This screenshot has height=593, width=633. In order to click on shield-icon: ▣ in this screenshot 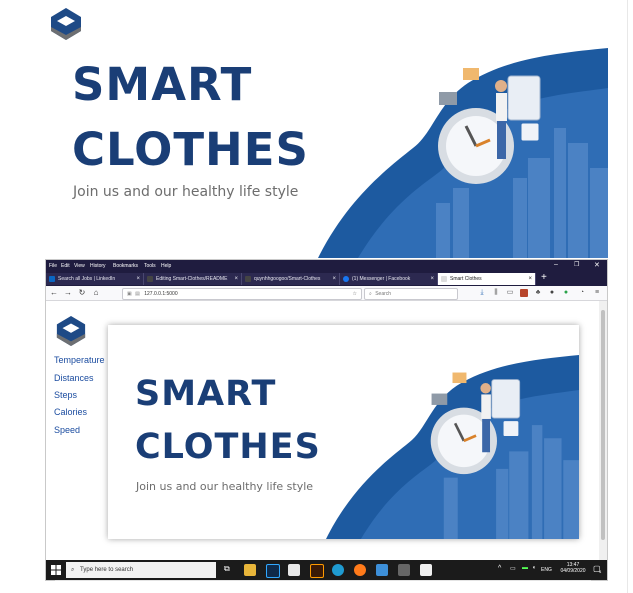, I will do `click(129, 294)`.